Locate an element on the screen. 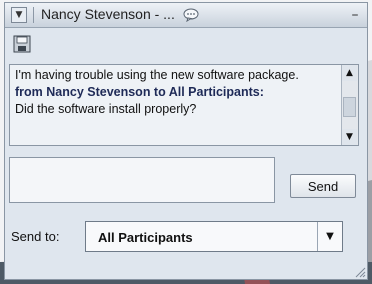  minimize-icon: – is located at coordinates (355, 15).